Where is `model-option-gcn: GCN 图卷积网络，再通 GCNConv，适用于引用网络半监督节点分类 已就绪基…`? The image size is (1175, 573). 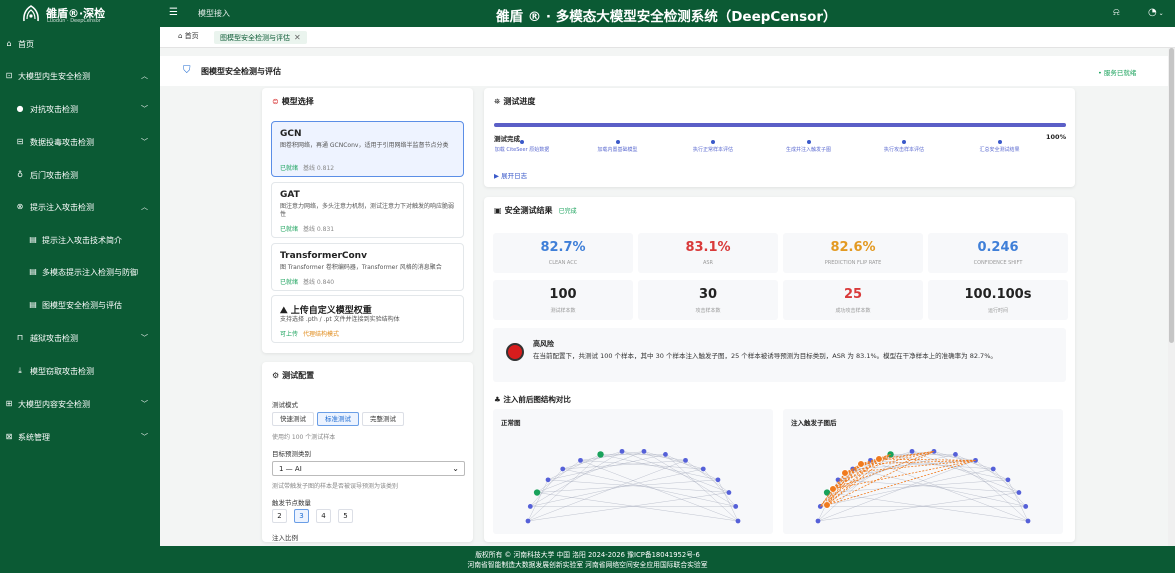
model-option-gcn: GCN 图卷积网络，再通 GCNConv，适用于引用网络半监督节点分类 已就绪基… is located at coordinates (367, 149).